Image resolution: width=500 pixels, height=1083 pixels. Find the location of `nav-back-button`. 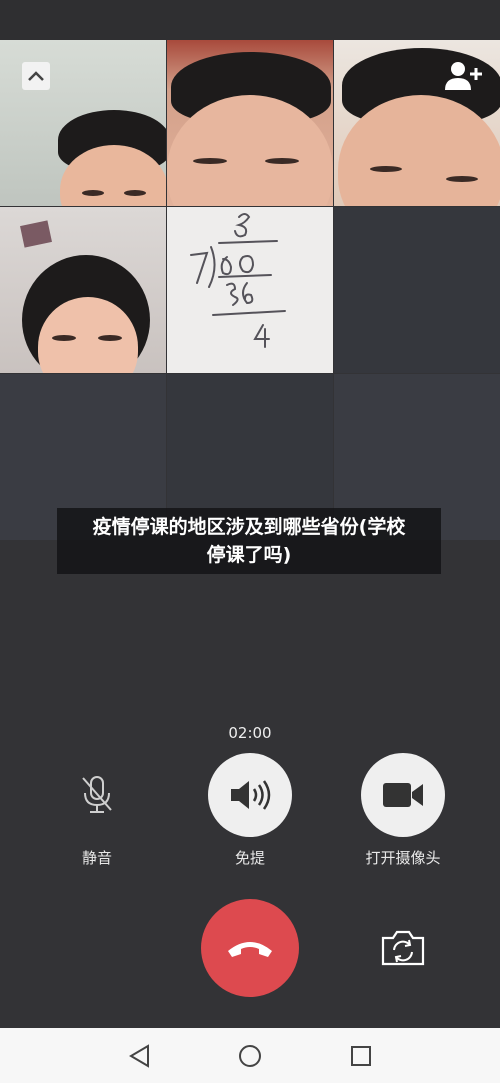

nav-back-button is located at coordinates (140, 1056).